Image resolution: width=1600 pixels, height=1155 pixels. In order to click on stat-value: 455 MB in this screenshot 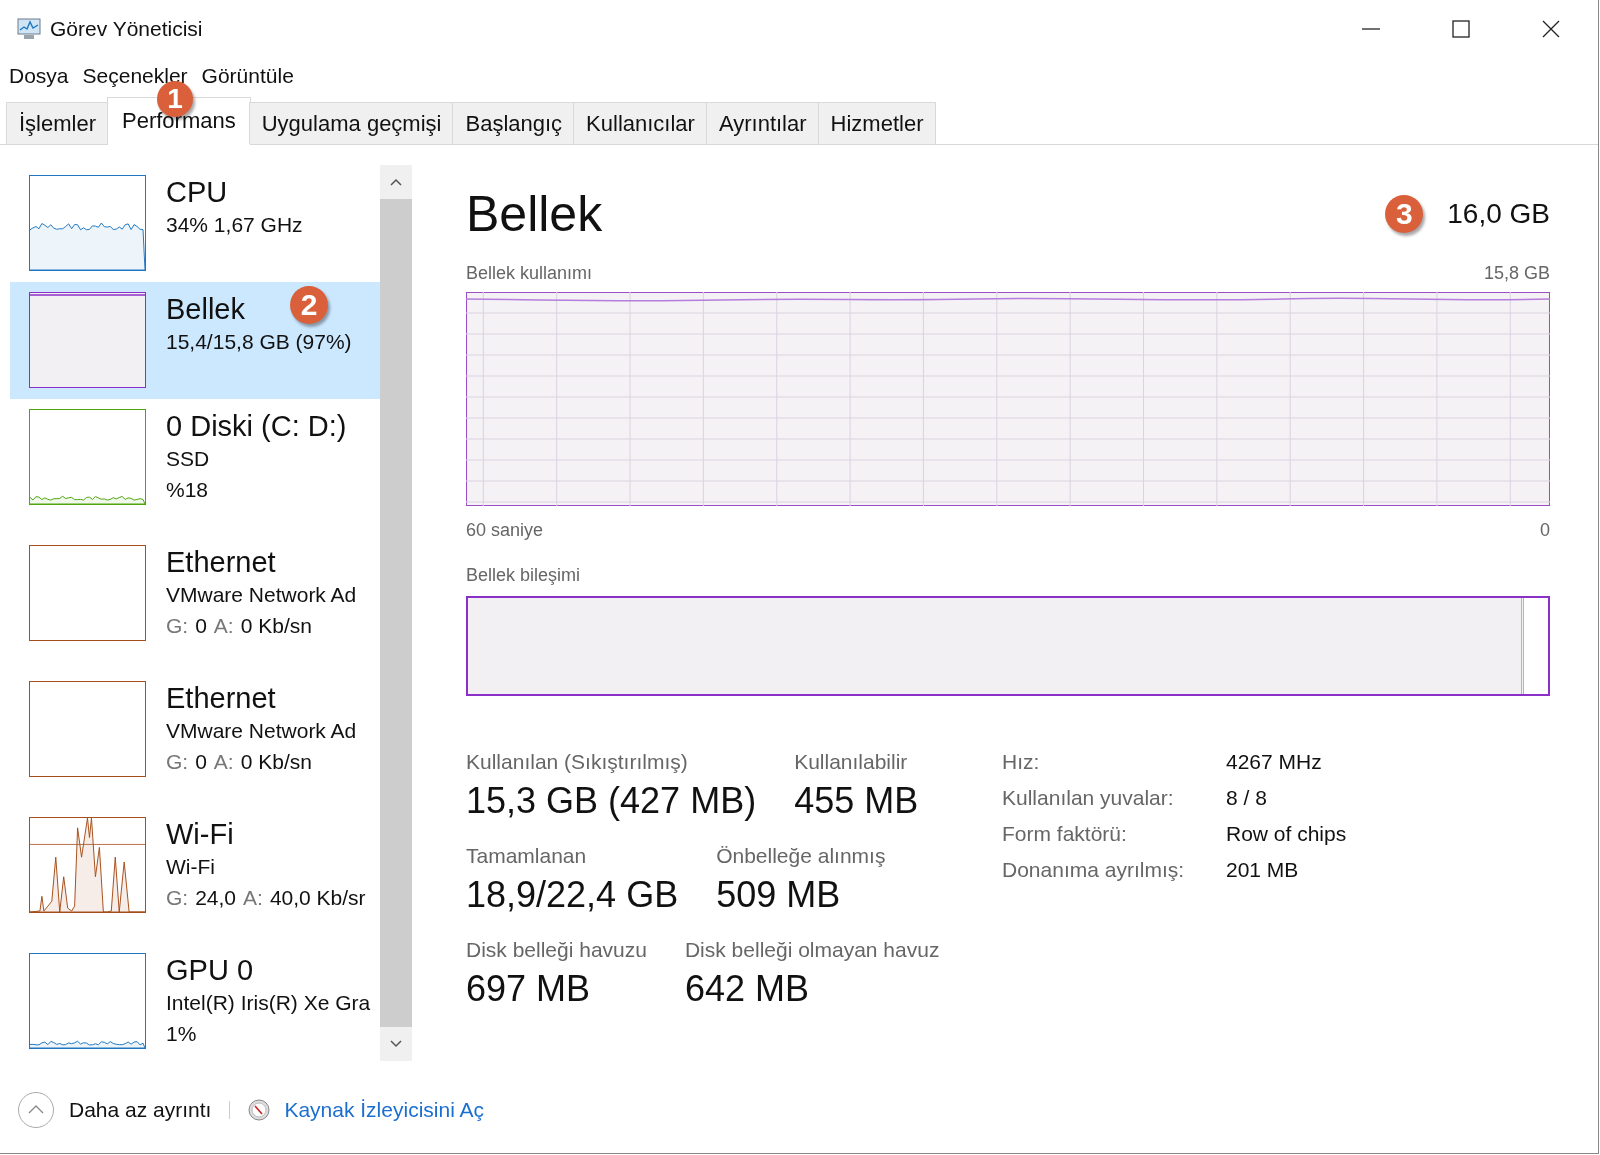, I will do `click(856, 801)`.